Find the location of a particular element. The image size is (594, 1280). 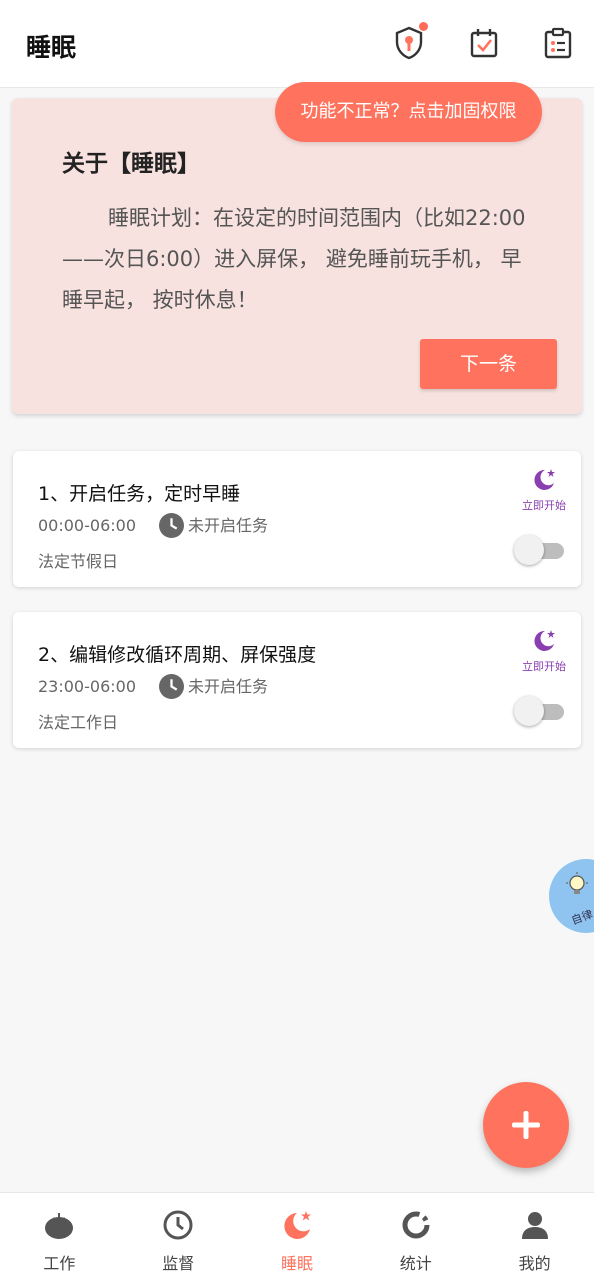

add-task-button is located at coordinates (526, 1125).